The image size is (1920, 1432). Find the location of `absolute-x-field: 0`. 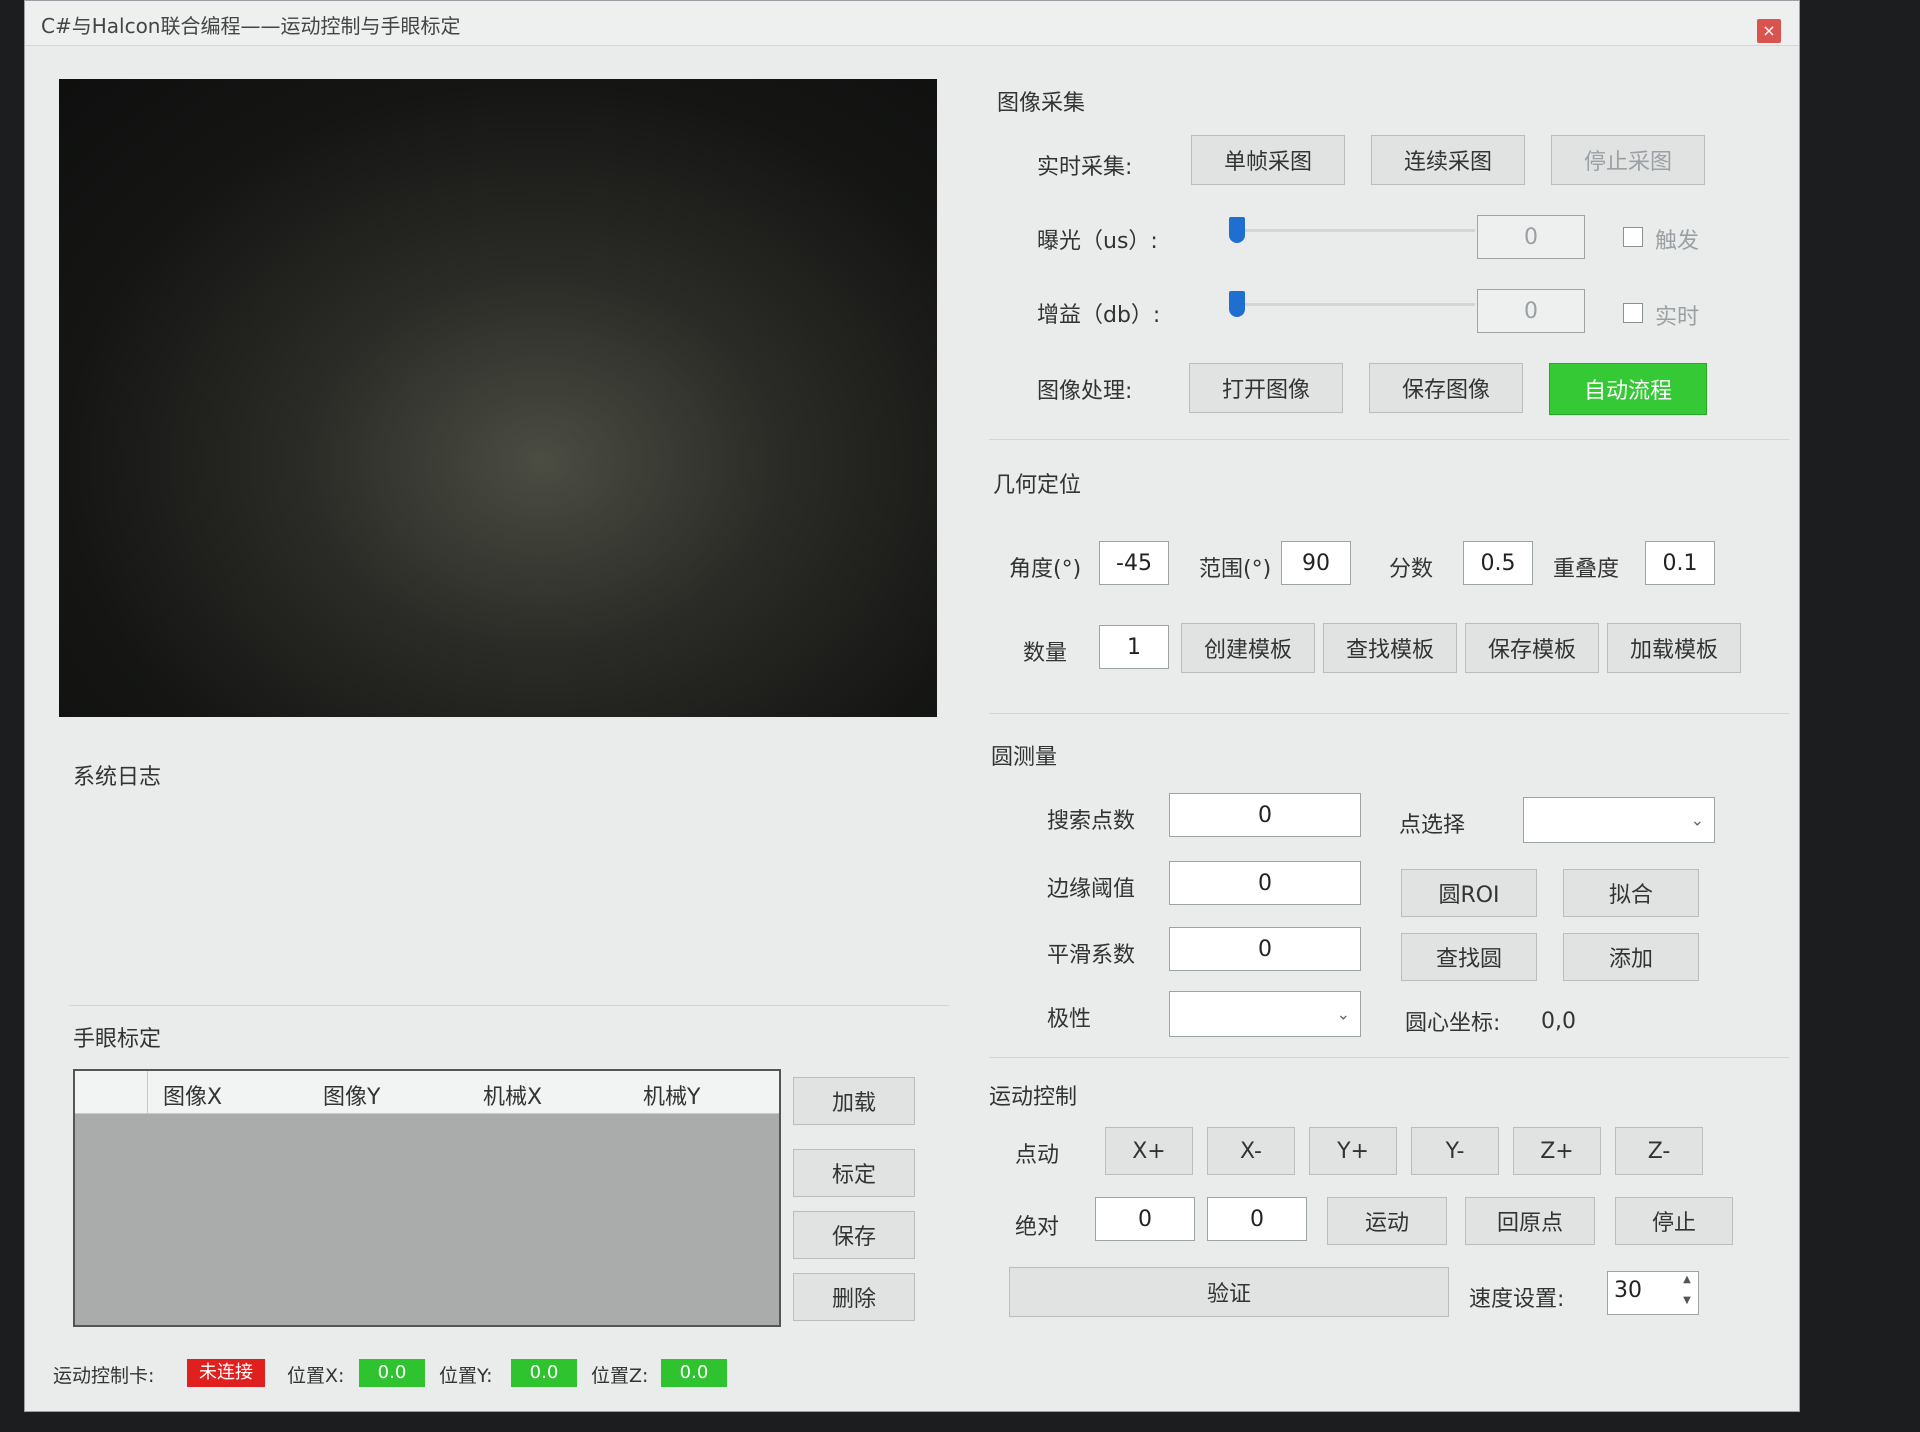

absolute-x-field: 0 is located at coordinates (1145, 1219).